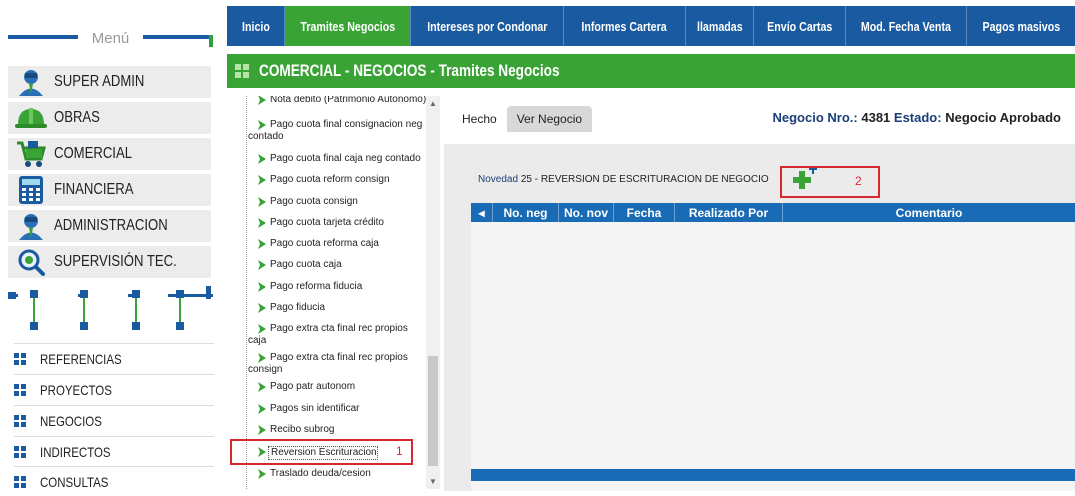  Describe the element at coordinates (114, 358) in the screenshot. I see `nav-referencias: REFERENCIAS` at that location.